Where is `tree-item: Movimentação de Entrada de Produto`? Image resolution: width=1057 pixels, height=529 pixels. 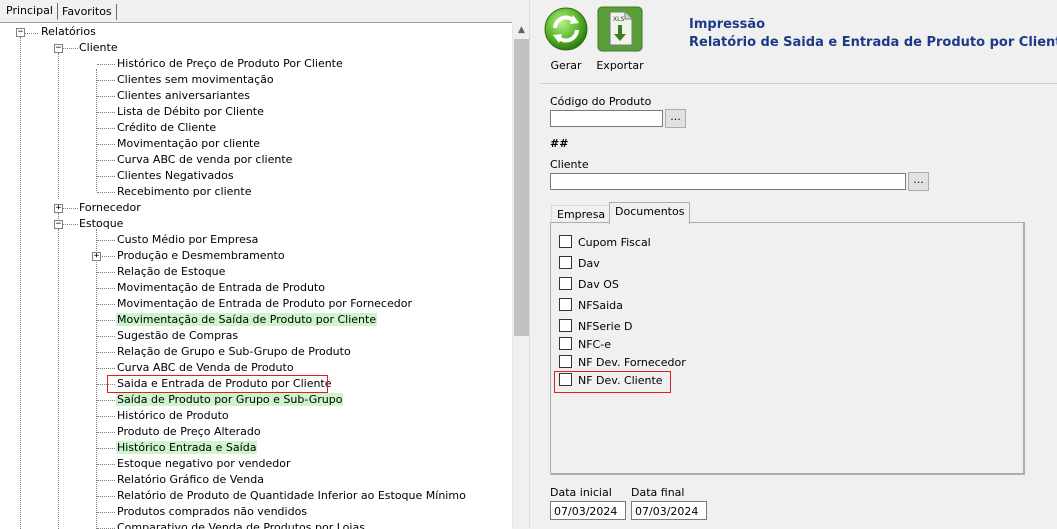 tree-item: Movimentação de Entrada de Produto is located at coordinates (221, 288).